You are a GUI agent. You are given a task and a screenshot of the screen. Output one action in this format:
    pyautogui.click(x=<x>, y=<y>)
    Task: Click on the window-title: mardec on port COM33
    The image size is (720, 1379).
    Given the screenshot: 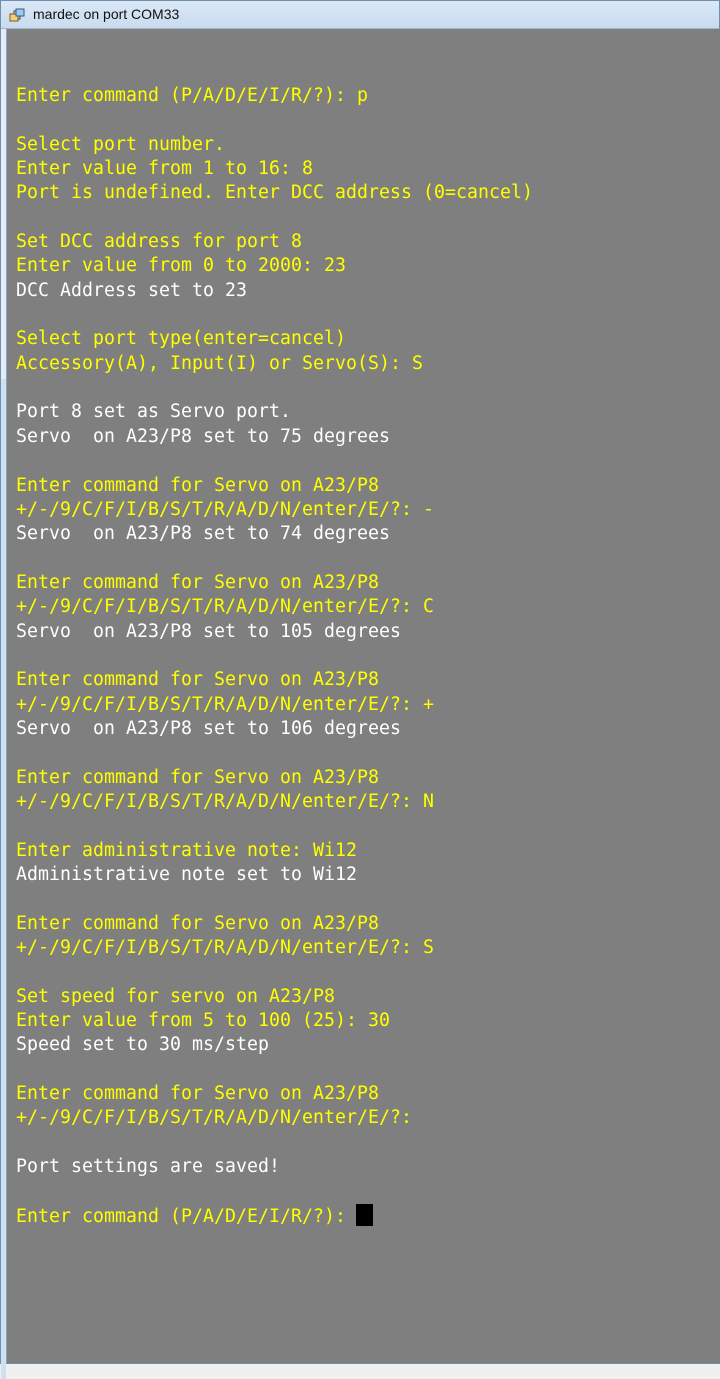 What is the action you would take?
    pyautogui.click(x=106, y=14)
    